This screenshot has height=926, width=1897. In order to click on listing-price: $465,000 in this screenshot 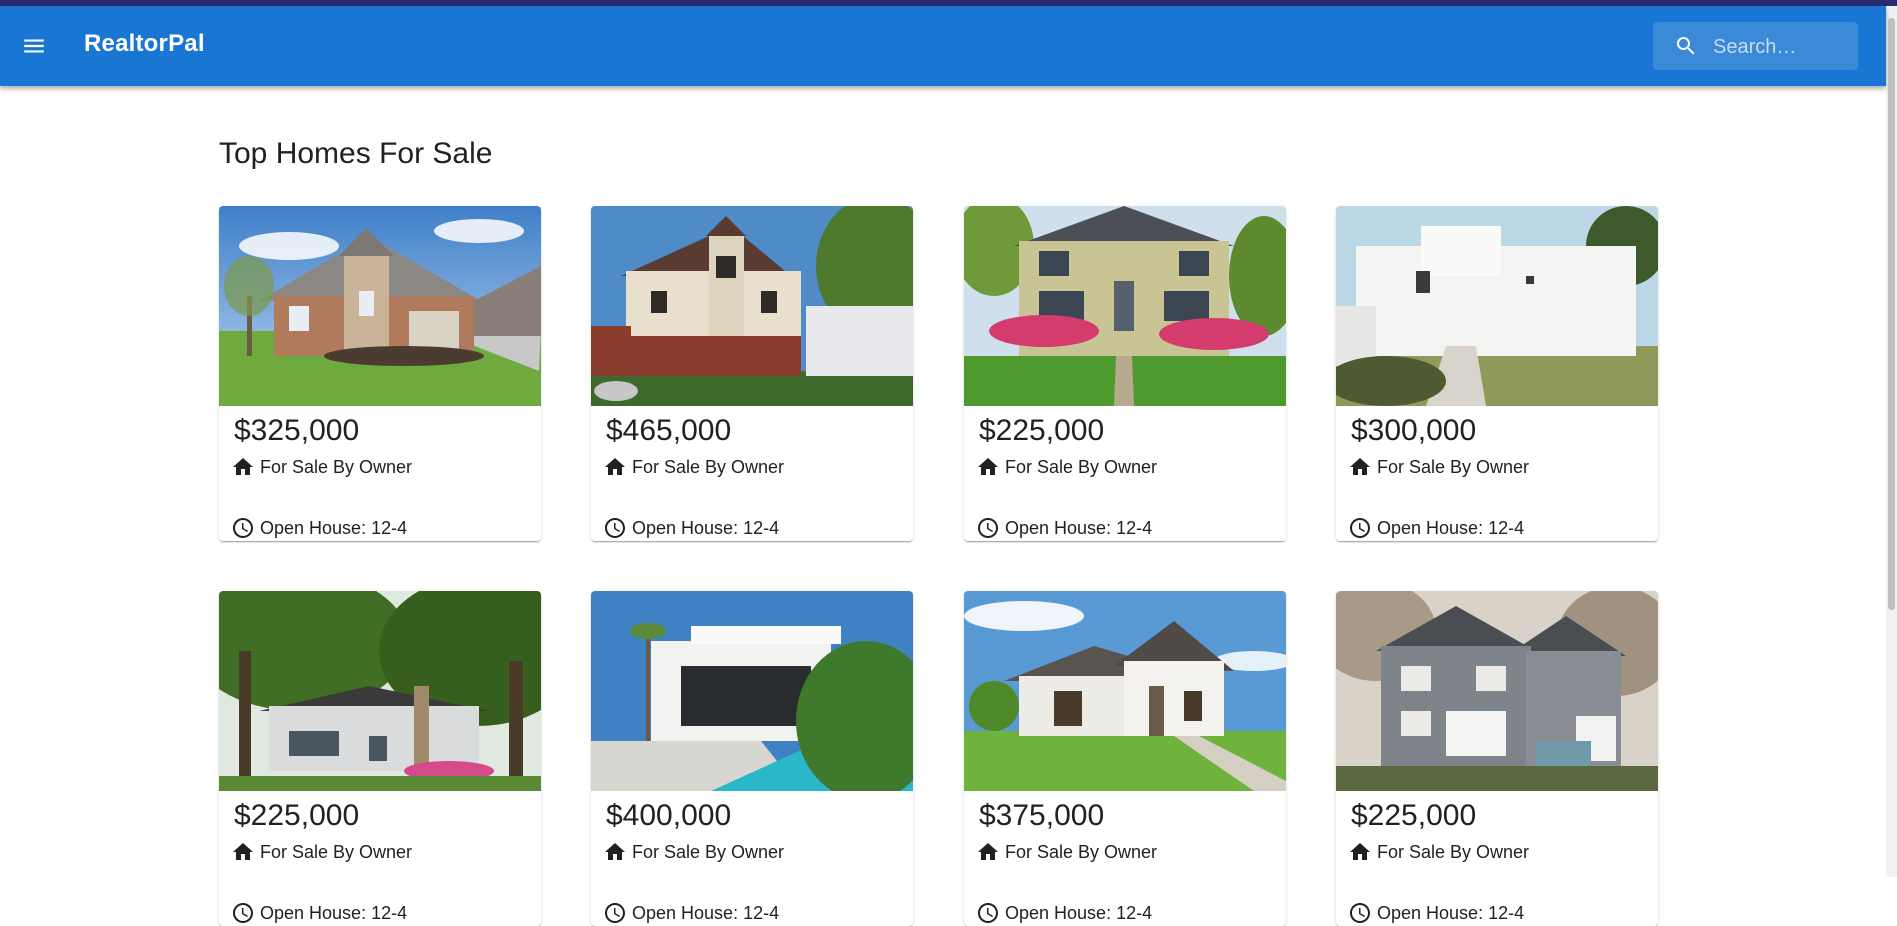, I will do `click(669, 430)`.